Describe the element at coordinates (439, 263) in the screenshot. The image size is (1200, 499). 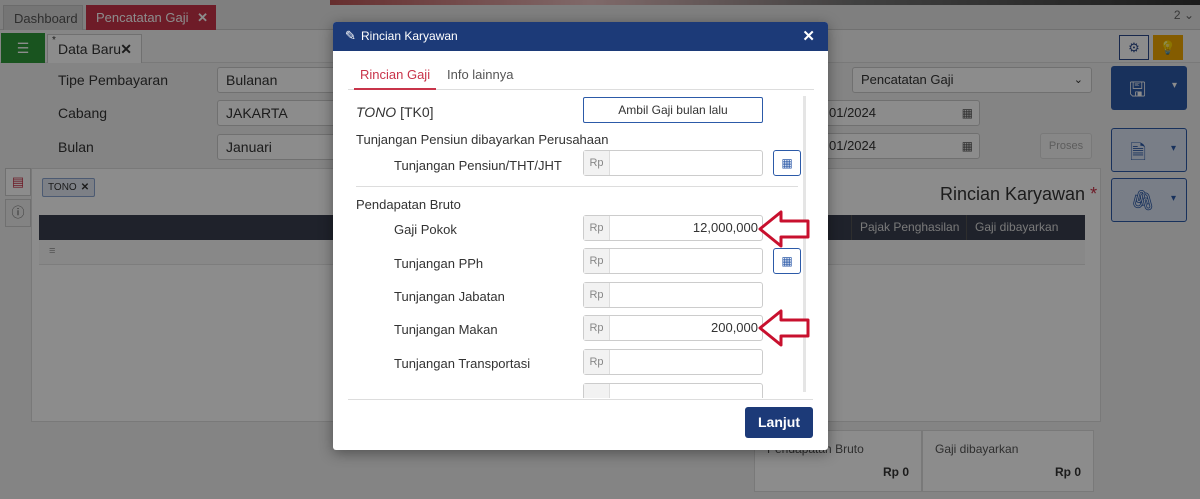
I see `tunjangan-pph-label: Tunjangan PPh` at that location.